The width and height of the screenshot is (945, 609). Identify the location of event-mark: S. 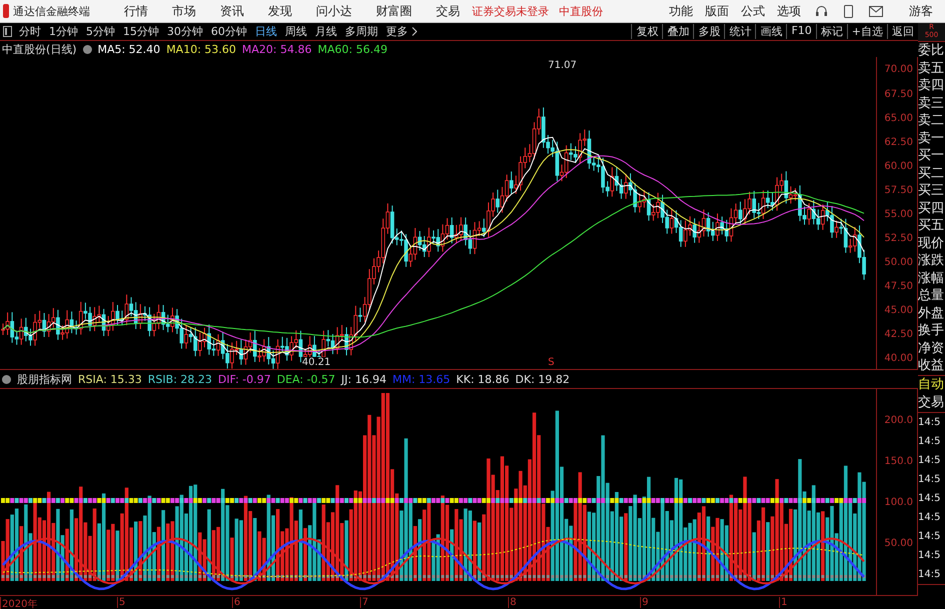
(551, 362).